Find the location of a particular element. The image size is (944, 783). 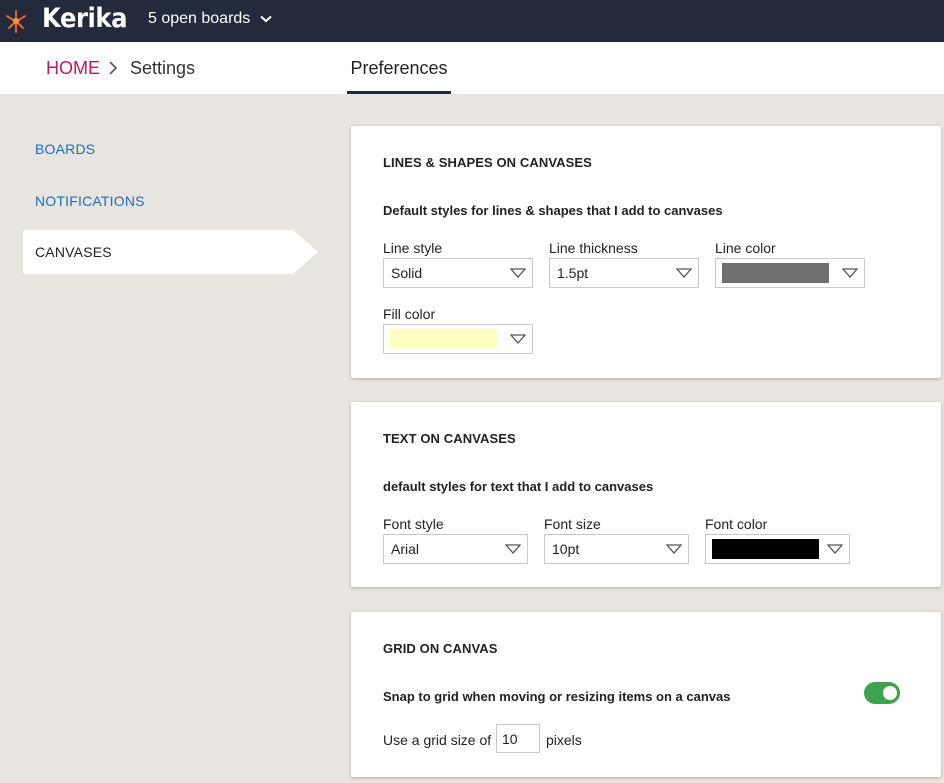

line-style-value: Solid is located at coordinates (407, 273).